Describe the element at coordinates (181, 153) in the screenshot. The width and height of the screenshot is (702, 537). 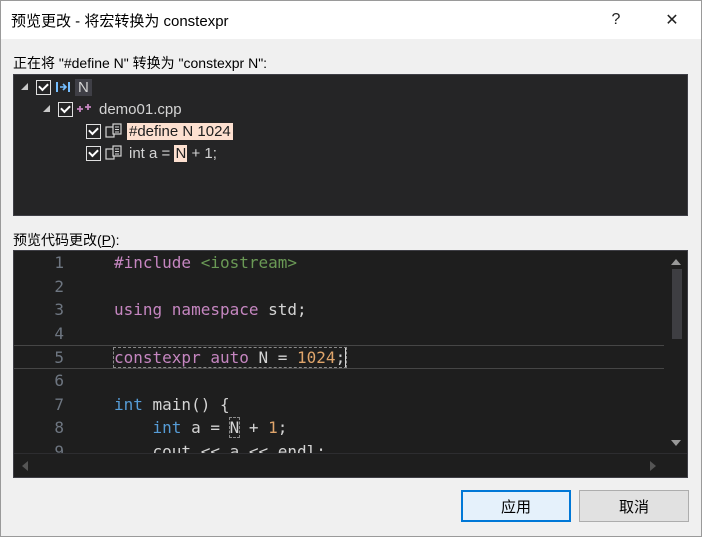
I see `change-label-highlight: N` at that location.